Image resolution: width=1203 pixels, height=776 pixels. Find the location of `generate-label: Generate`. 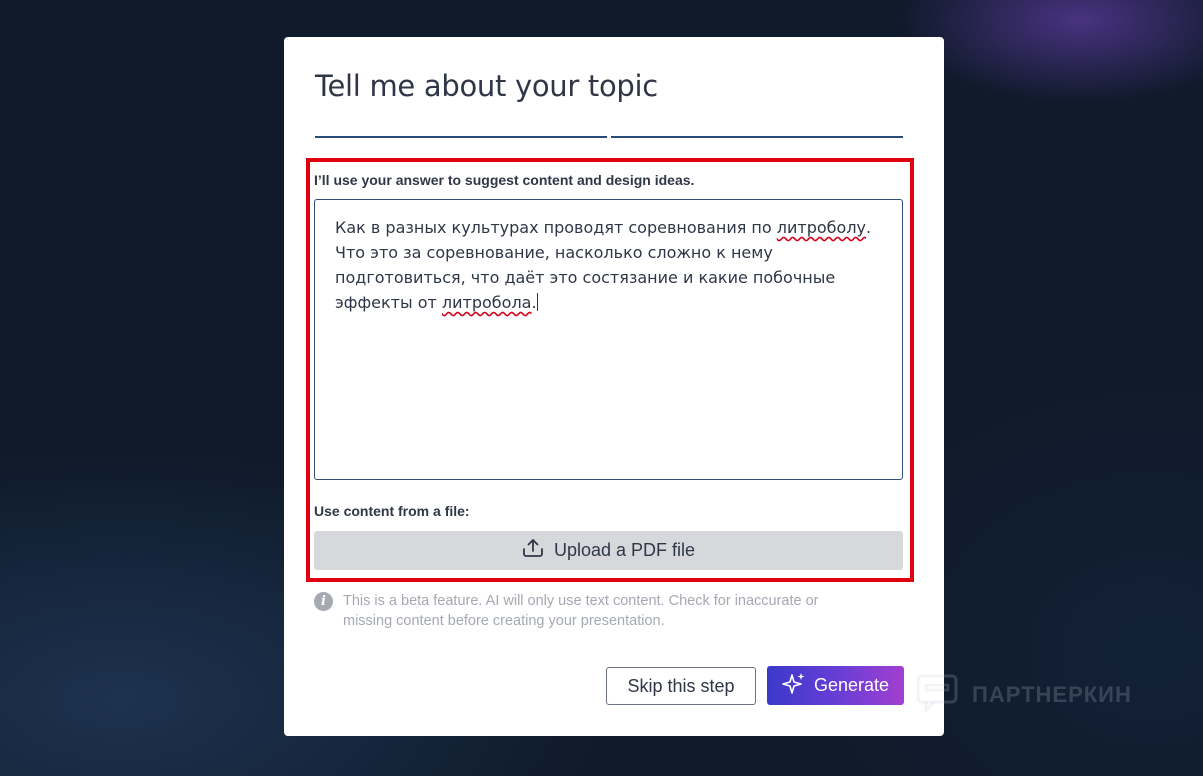

generate-label: Generate is located at coordinates (851, 685).